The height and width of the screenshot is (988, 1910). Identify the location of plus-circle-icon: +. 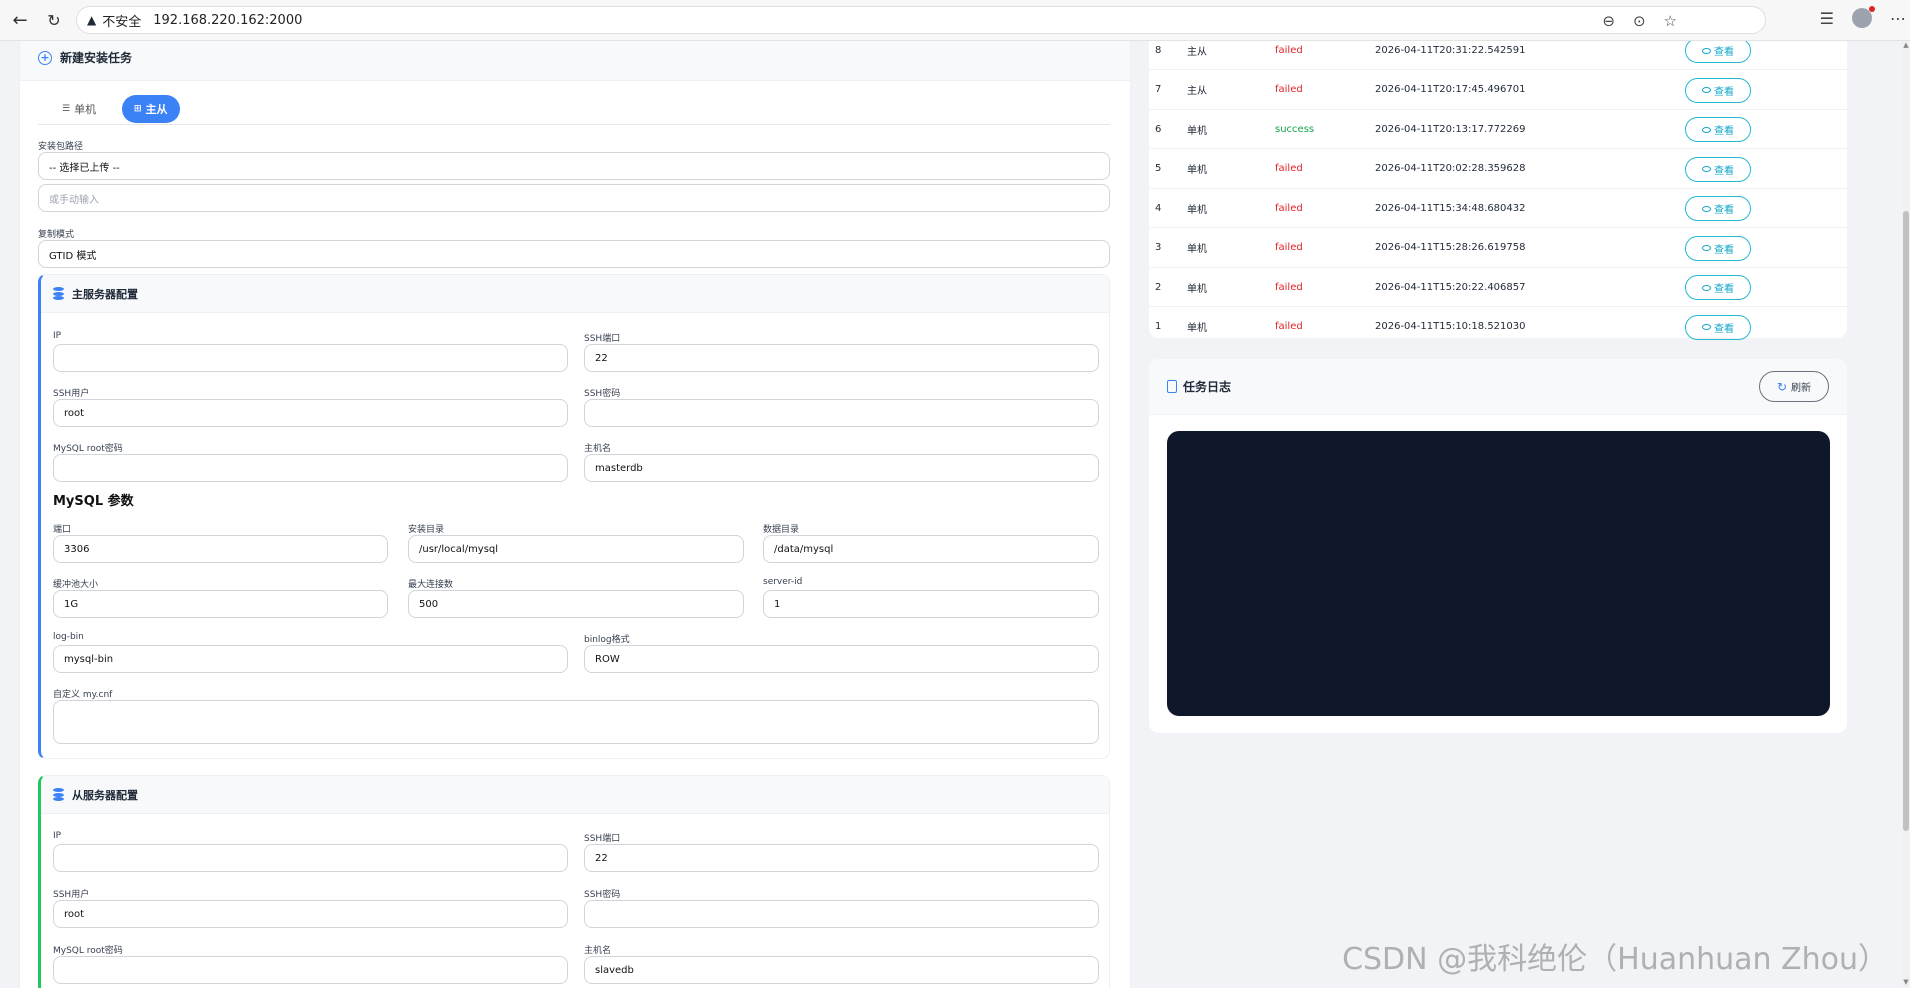
(45, 57).